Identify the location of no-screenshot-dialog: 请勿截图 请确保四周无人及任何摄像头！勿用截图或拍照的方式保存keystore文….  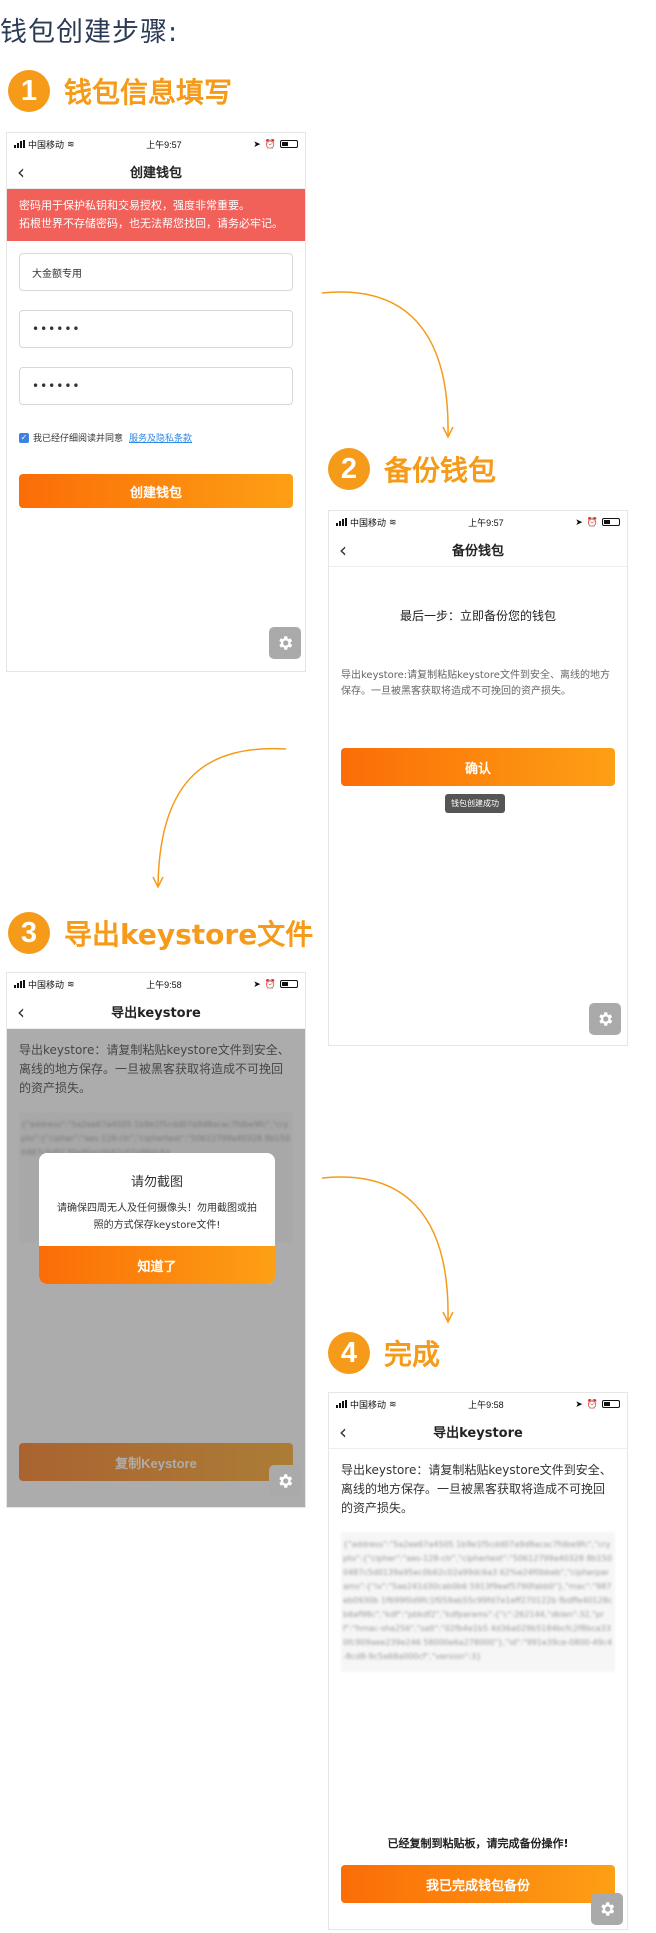
(157, 1218).